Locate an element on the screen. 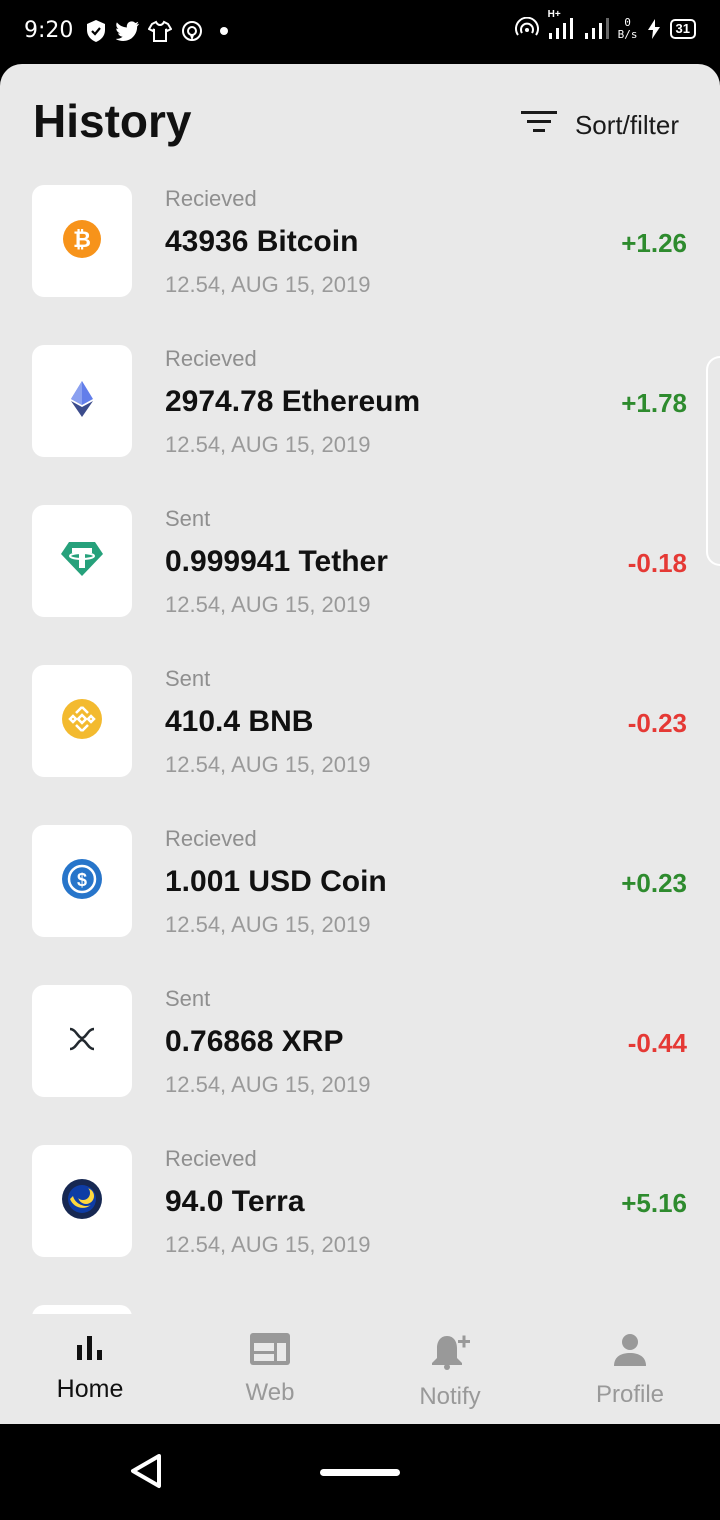 This screenshot has height=1520, width=720. coin-tile: $ is located at coordinates (82, 881).